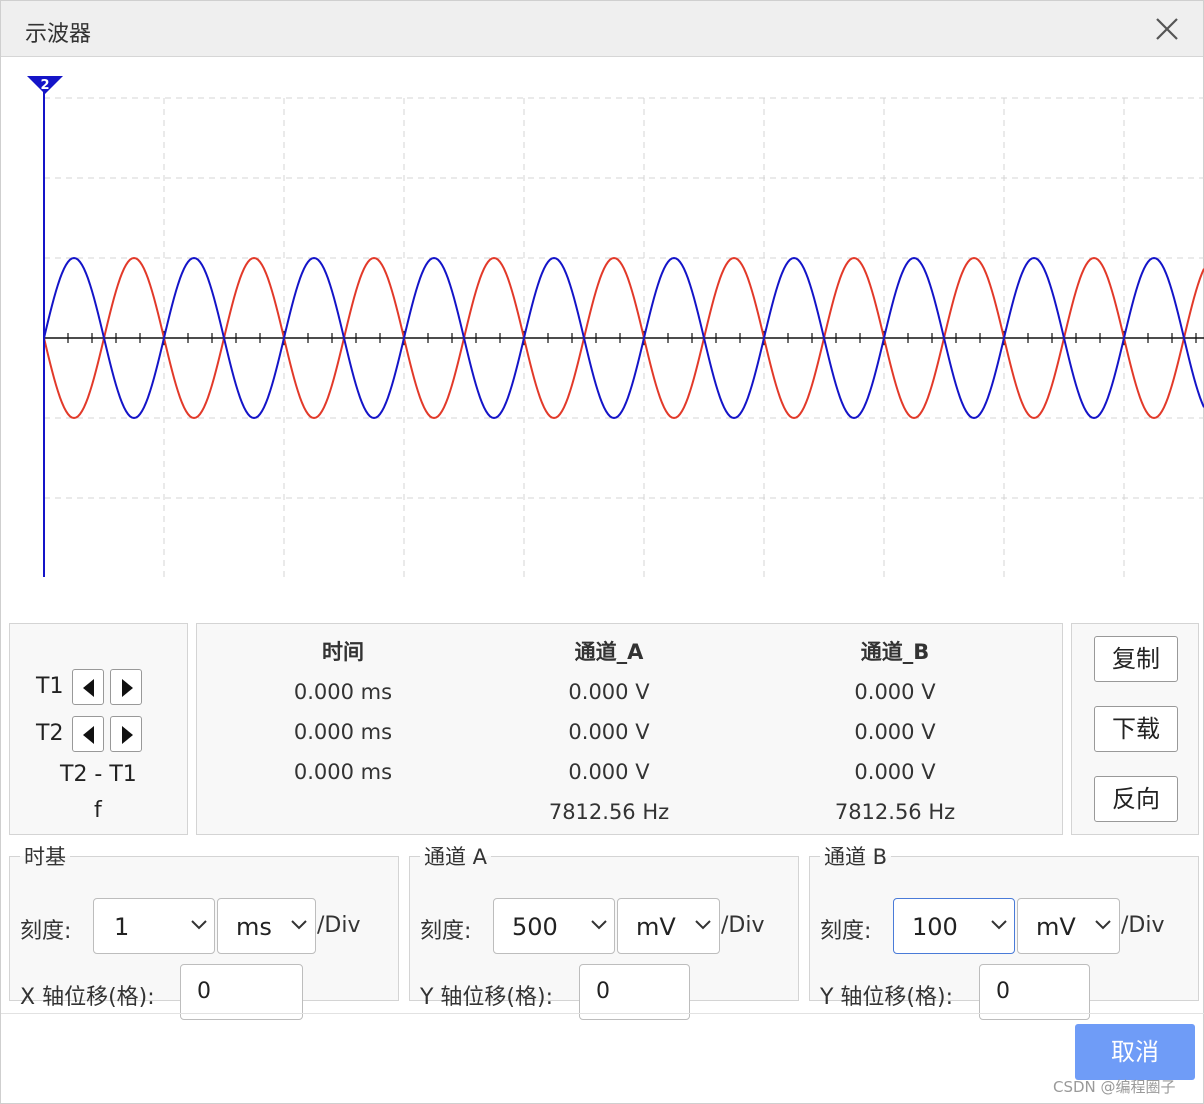 The image size is (1204, 1104). What do you see at coordinates (743, 925) in the screenshot?
I see `channel-a-per-div: /Div` at bounding box center [743, 925].